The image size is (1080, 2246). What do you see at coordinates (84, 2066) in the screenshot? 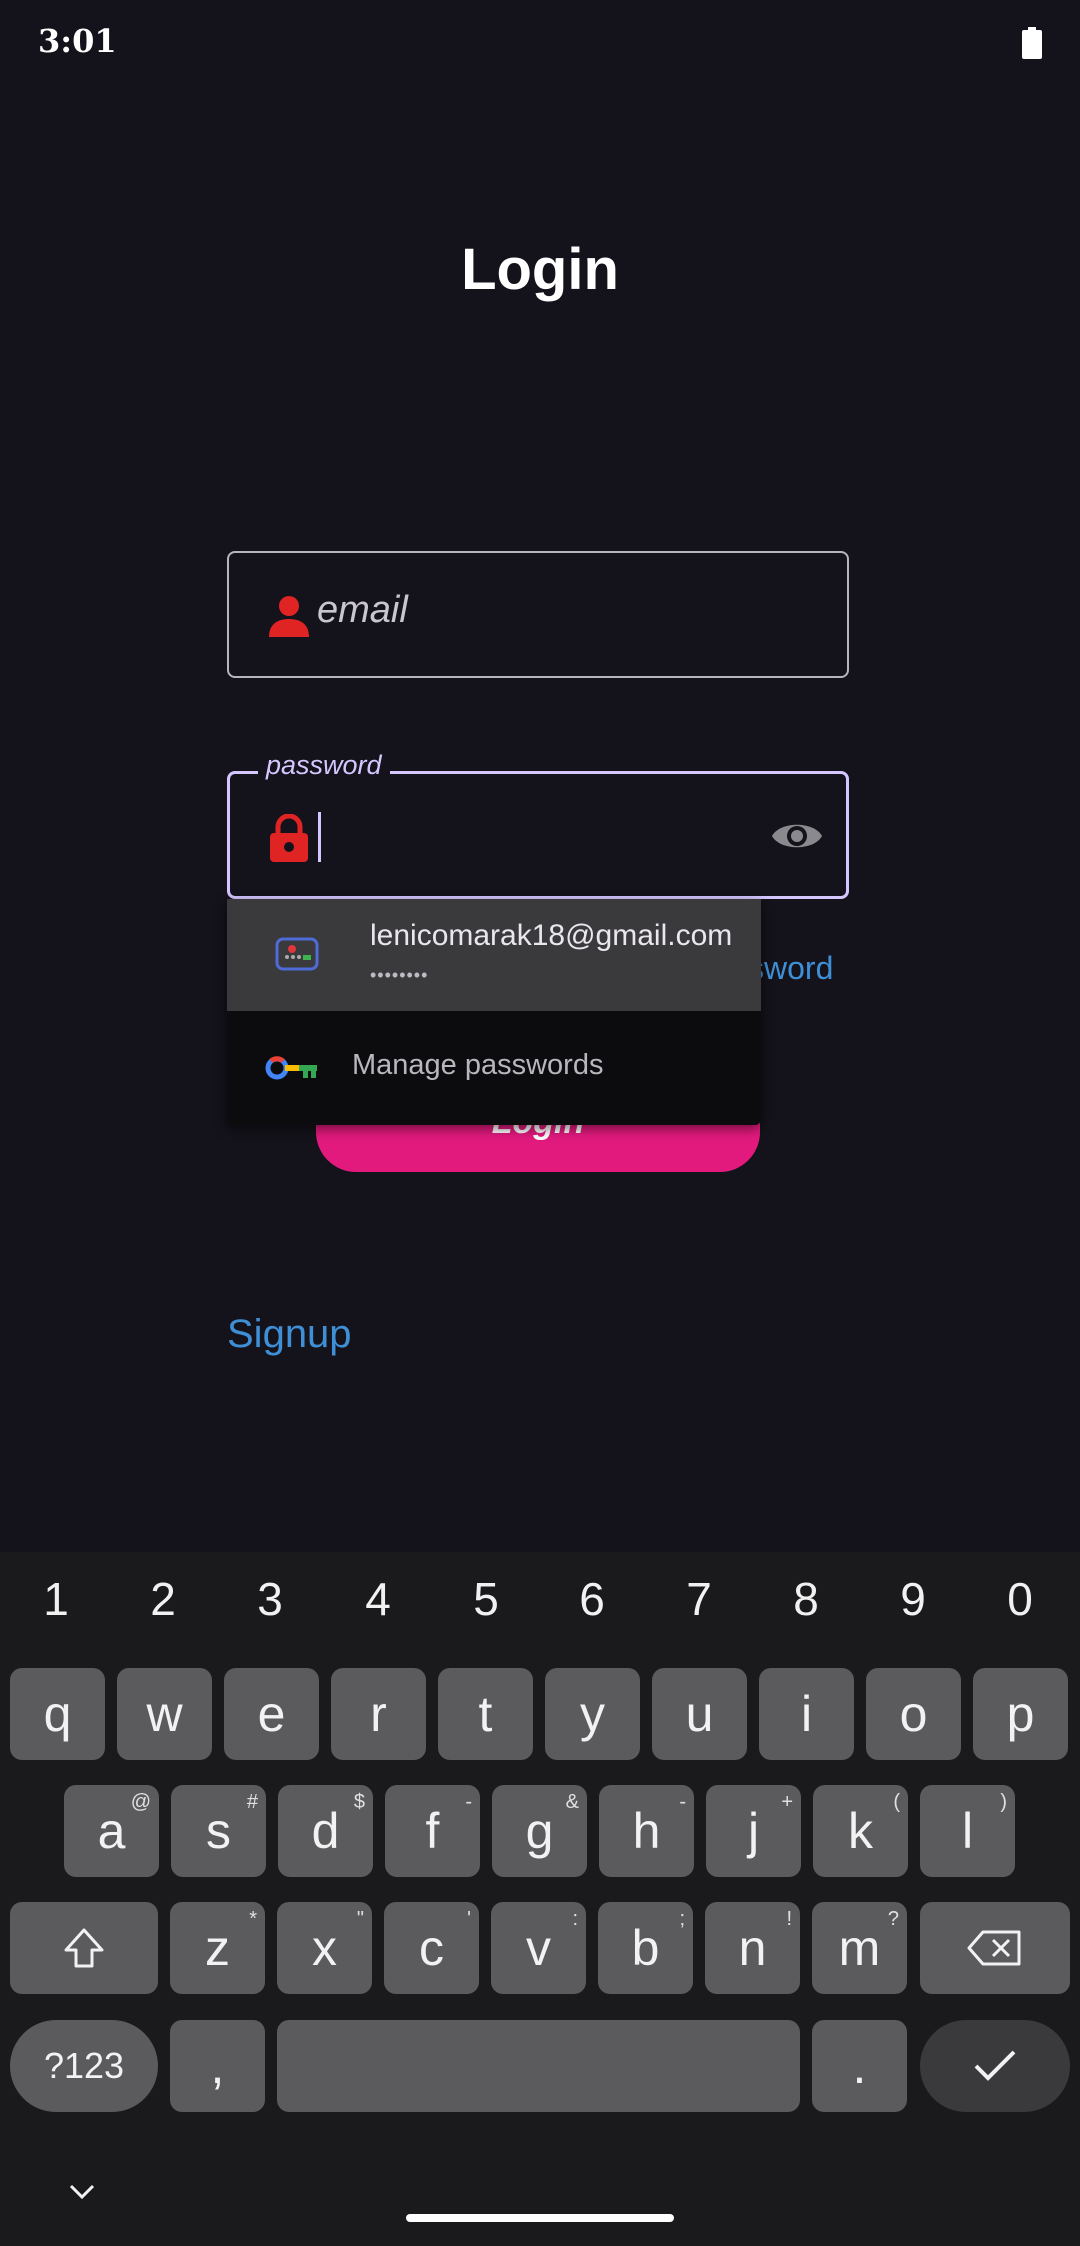
I see `symbols-key: ?123` at bounding box center [84, 2066].